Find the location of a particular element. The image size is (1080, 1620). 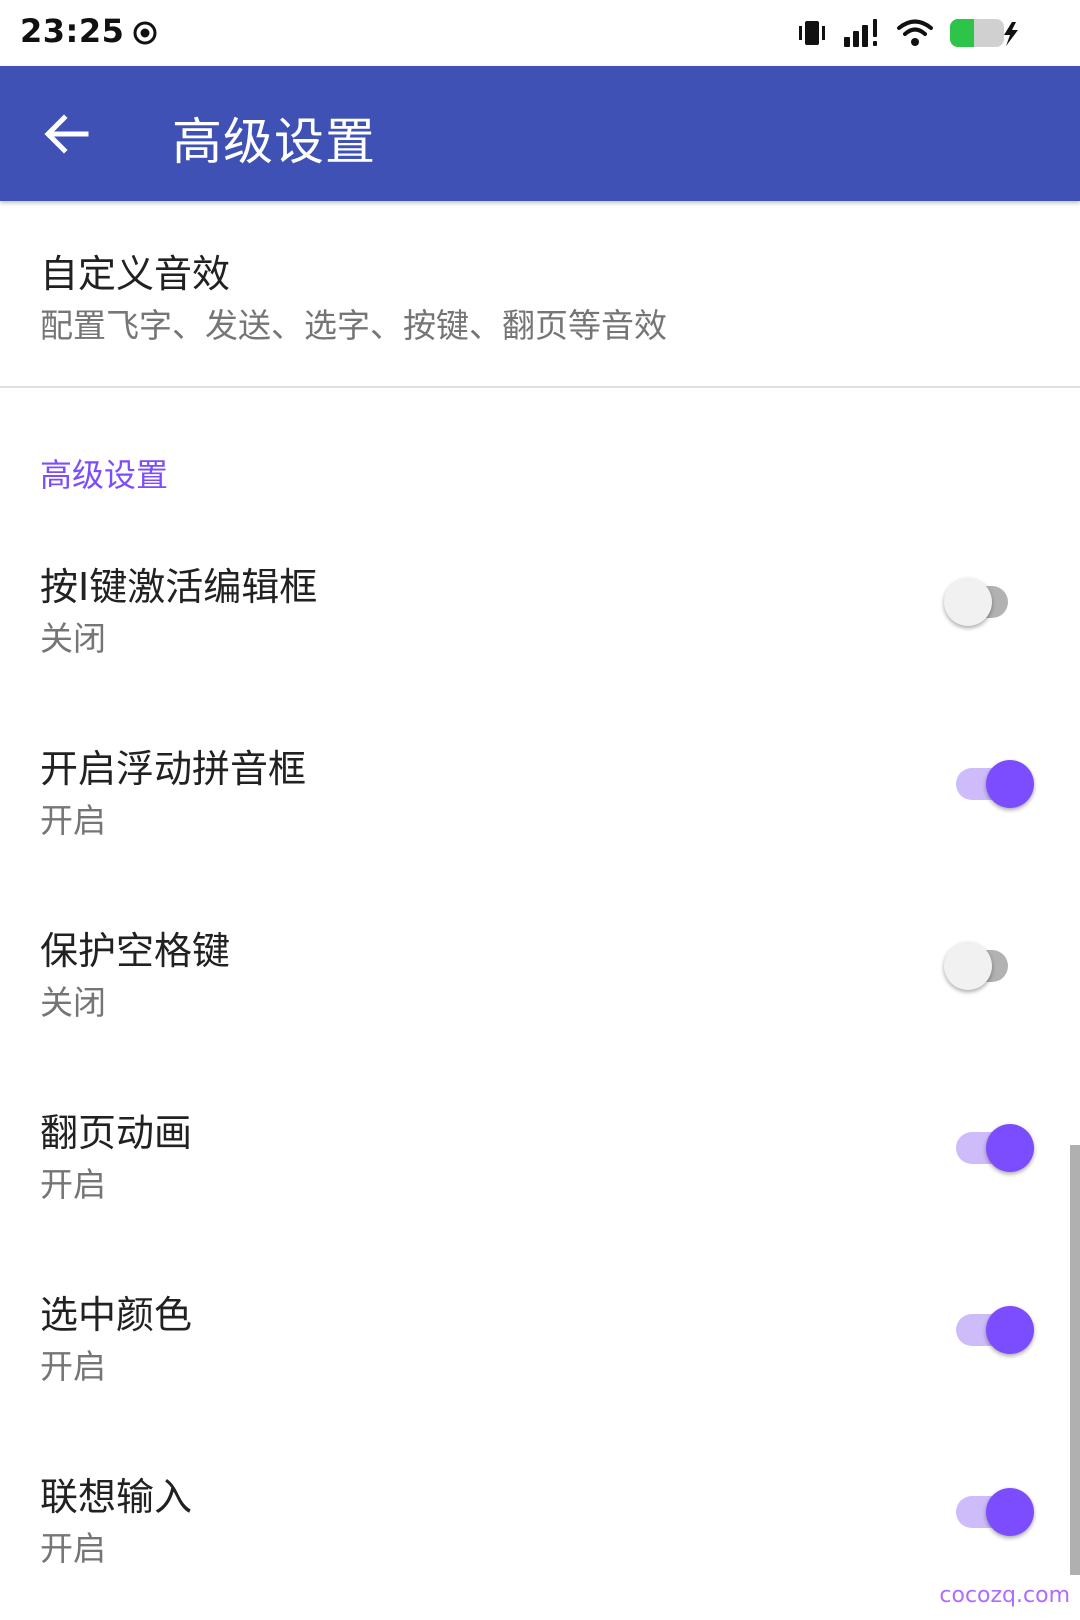

setting-row-selection-color: 选中颜色 开启 is located at coordinates (540, 1331).